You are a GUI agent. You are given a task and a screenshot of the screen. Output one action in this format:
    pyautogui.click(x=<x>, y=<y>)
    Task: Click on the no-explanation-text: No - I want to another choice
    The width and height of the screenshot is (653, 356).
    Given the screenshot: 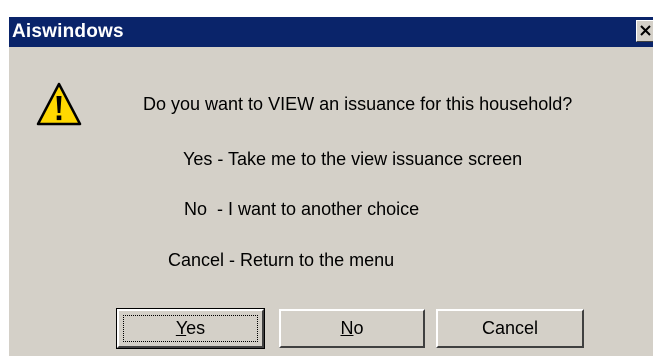 What is the action you would take?
    pyautogui.click(x=302, y=209)
    